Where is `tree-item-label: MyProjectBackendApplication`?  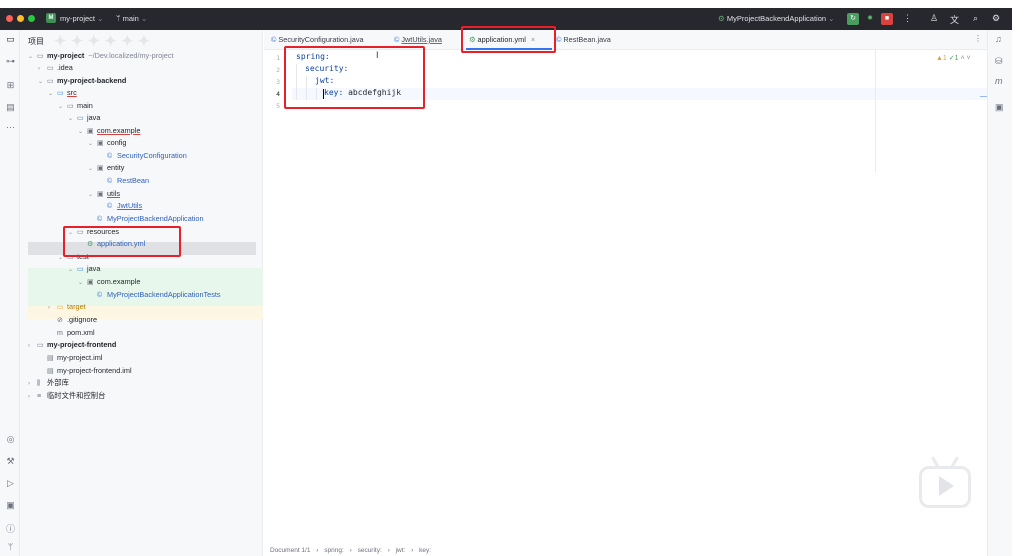 tree-item-label: MyProjectBackendApplication is located at coordinates (155, 218).